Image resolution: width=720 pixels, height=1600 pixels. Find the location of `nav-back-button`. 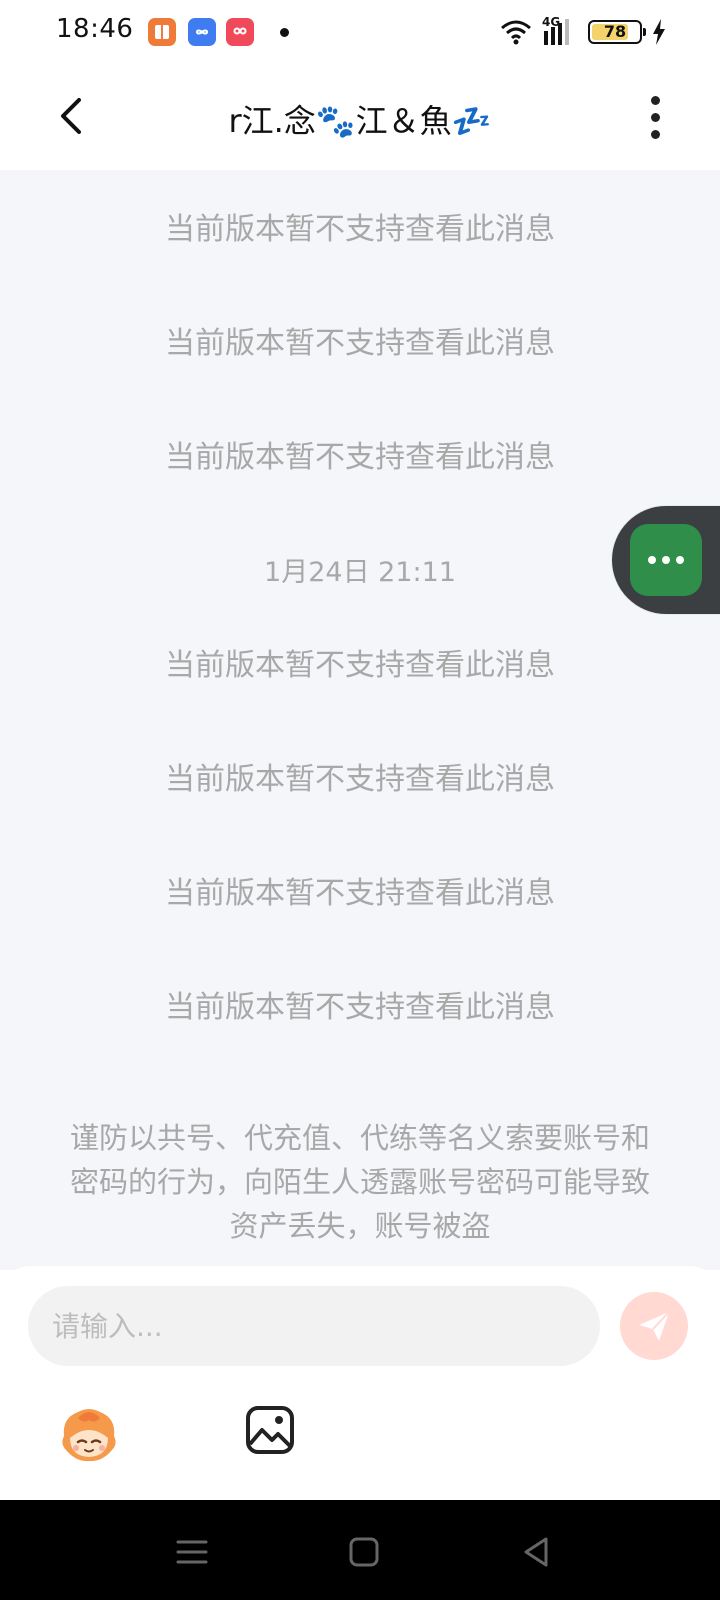

nav-back-button is located at coordinates (536, 1552).